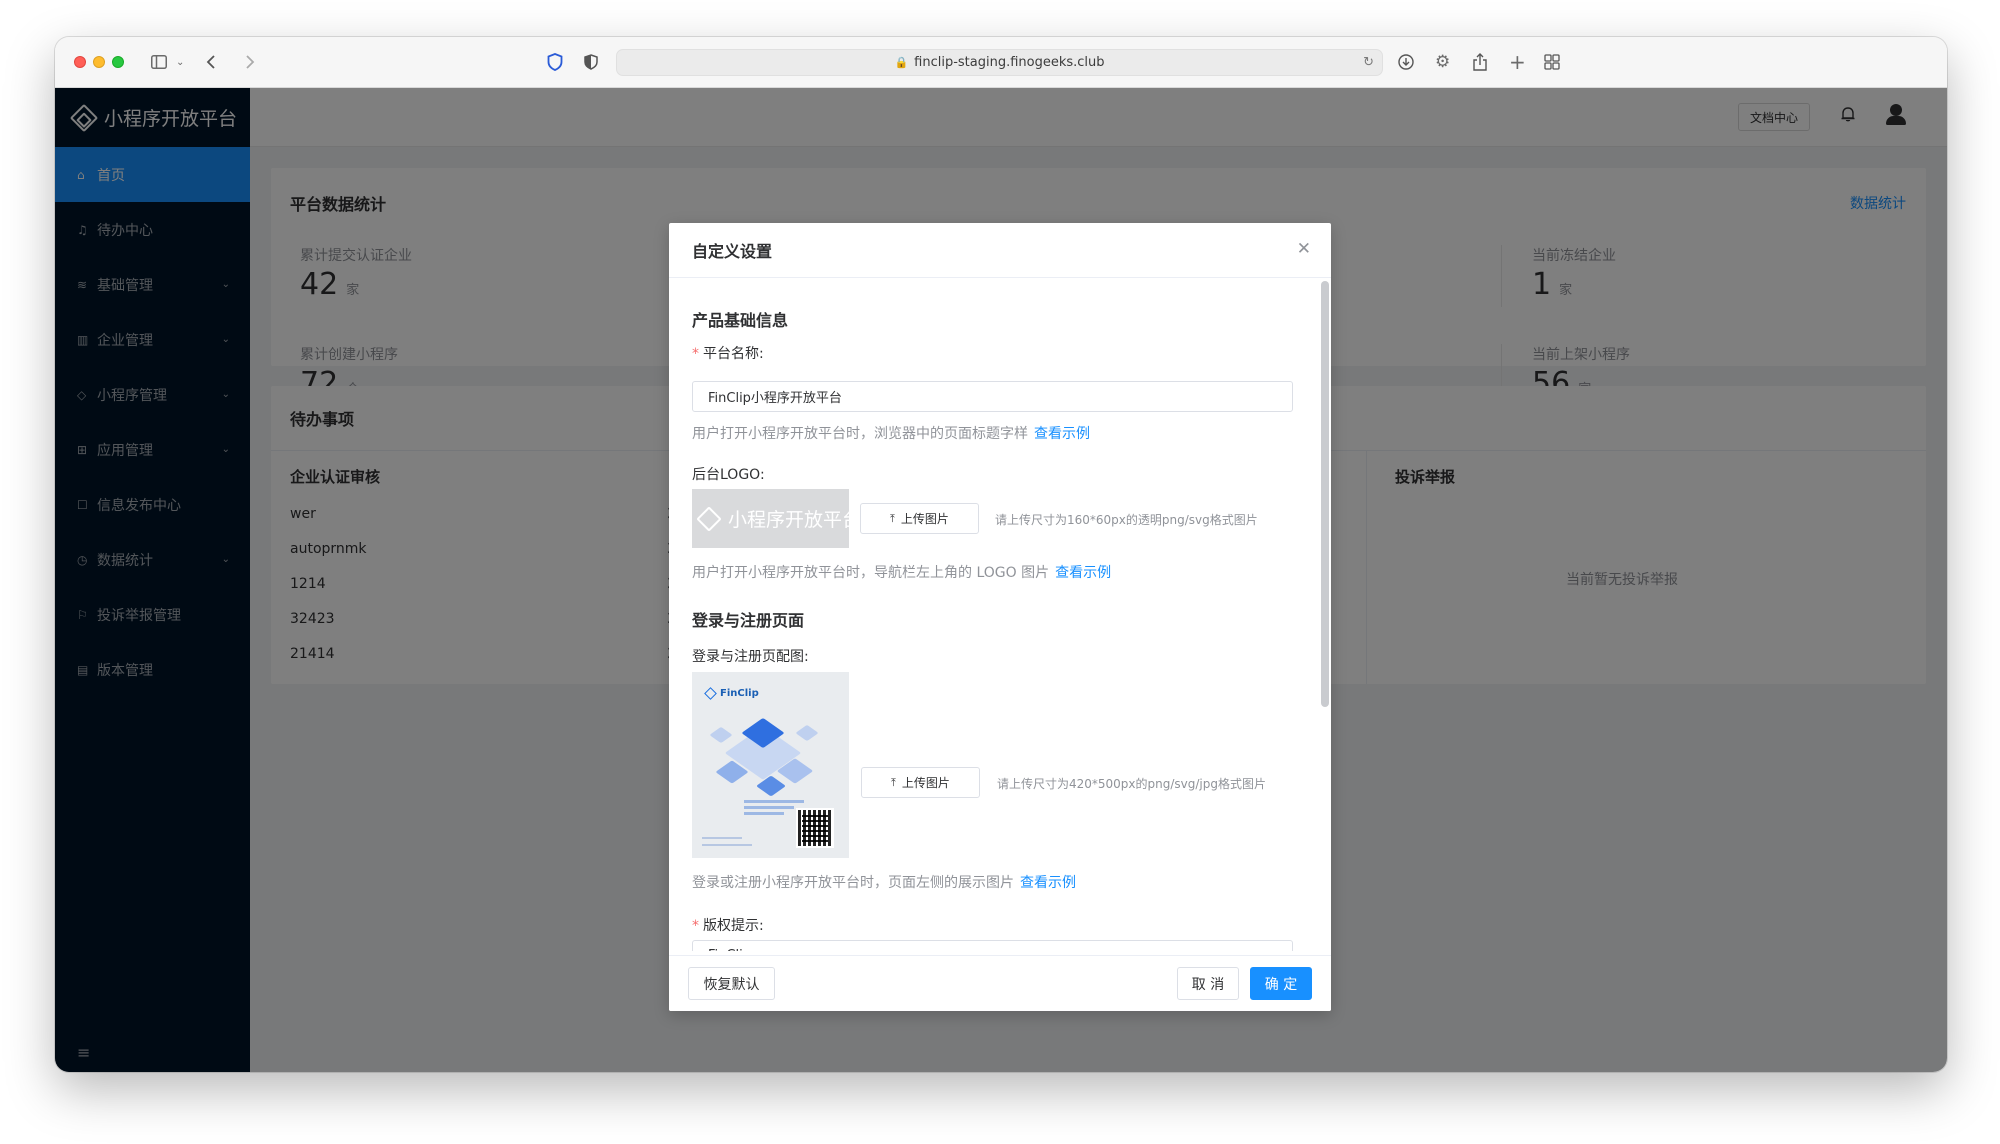 The width and height of the screenshot is (2000, 1144). I want to click on reload-icon: ↻, so click(1368, 62).